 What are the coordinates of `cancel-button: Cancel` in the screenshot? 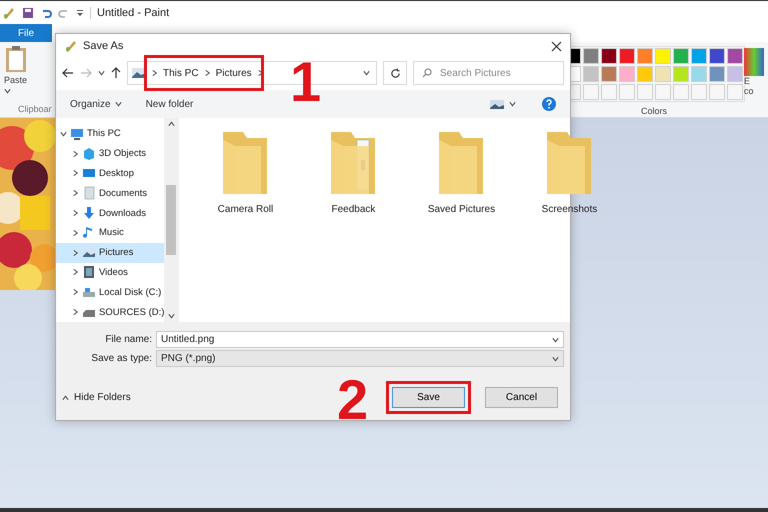 It's located at (521, 397).